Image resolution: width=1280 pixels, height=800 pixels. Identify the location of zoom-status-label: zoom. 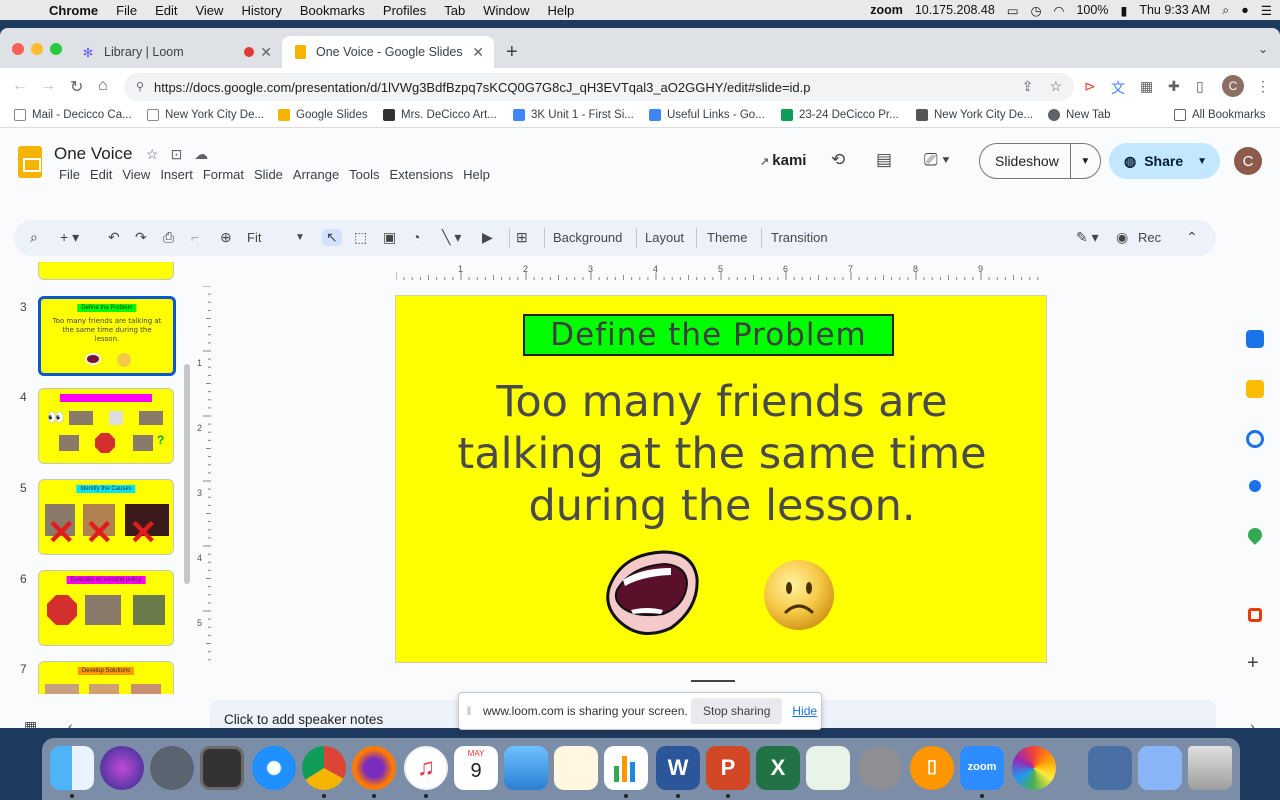
(886, 10).